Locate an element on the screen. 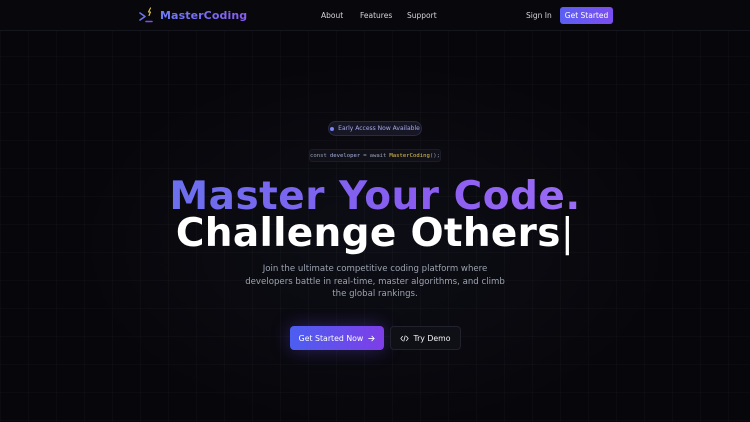 Image resolution: width=750 pixels, height=422 pixels. early-access-badge: Early Access Now Available is located at coordinates (375, 128).